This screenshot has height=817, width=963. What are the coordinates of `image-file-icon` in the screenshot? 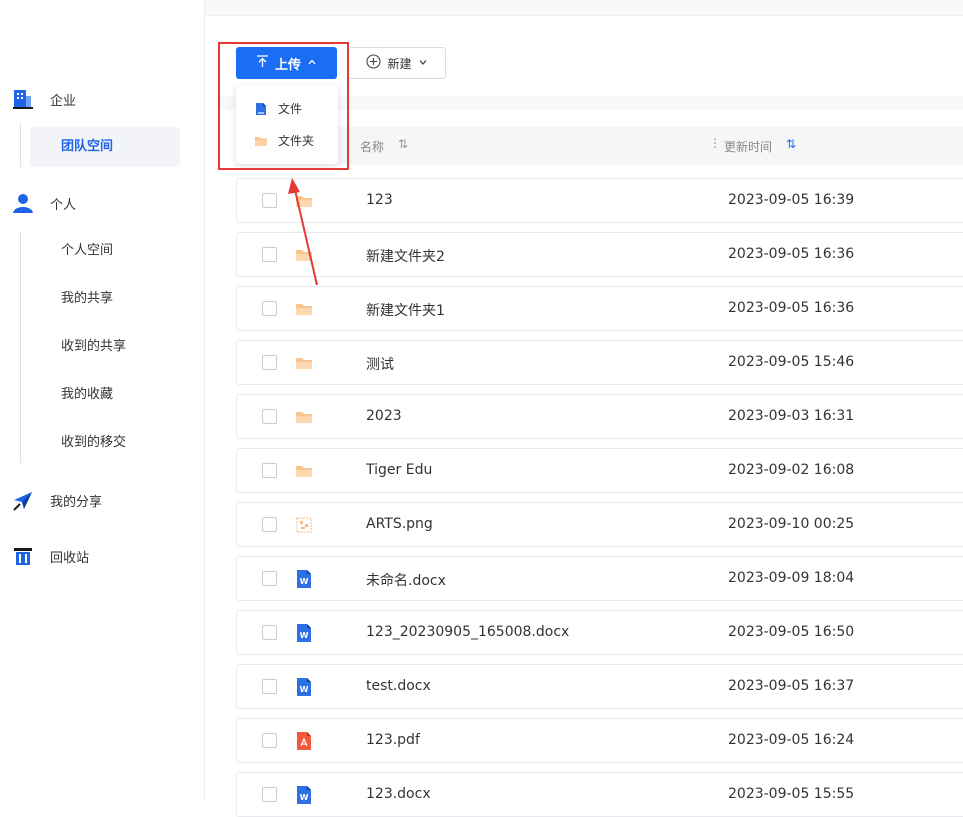 It's located at (304, 525).